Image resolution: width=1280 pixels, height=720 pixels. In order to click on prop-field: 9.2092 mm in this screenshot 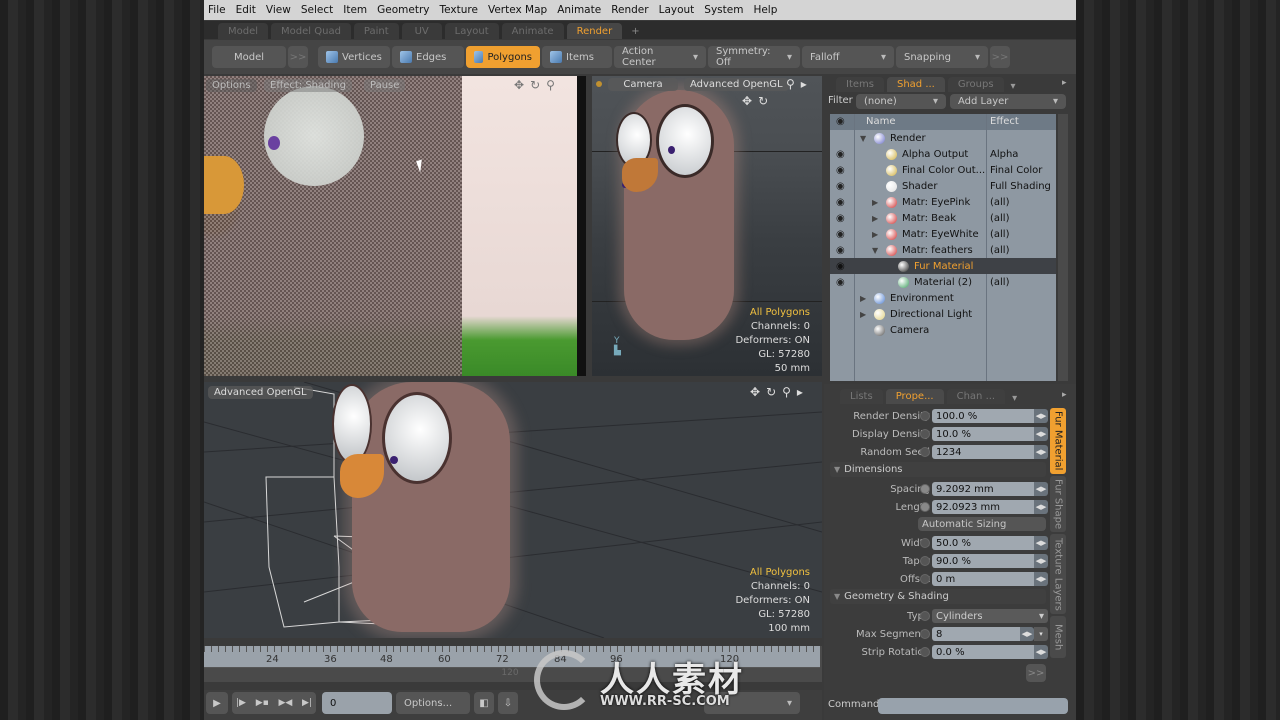, I will do `click(983, 489)`.